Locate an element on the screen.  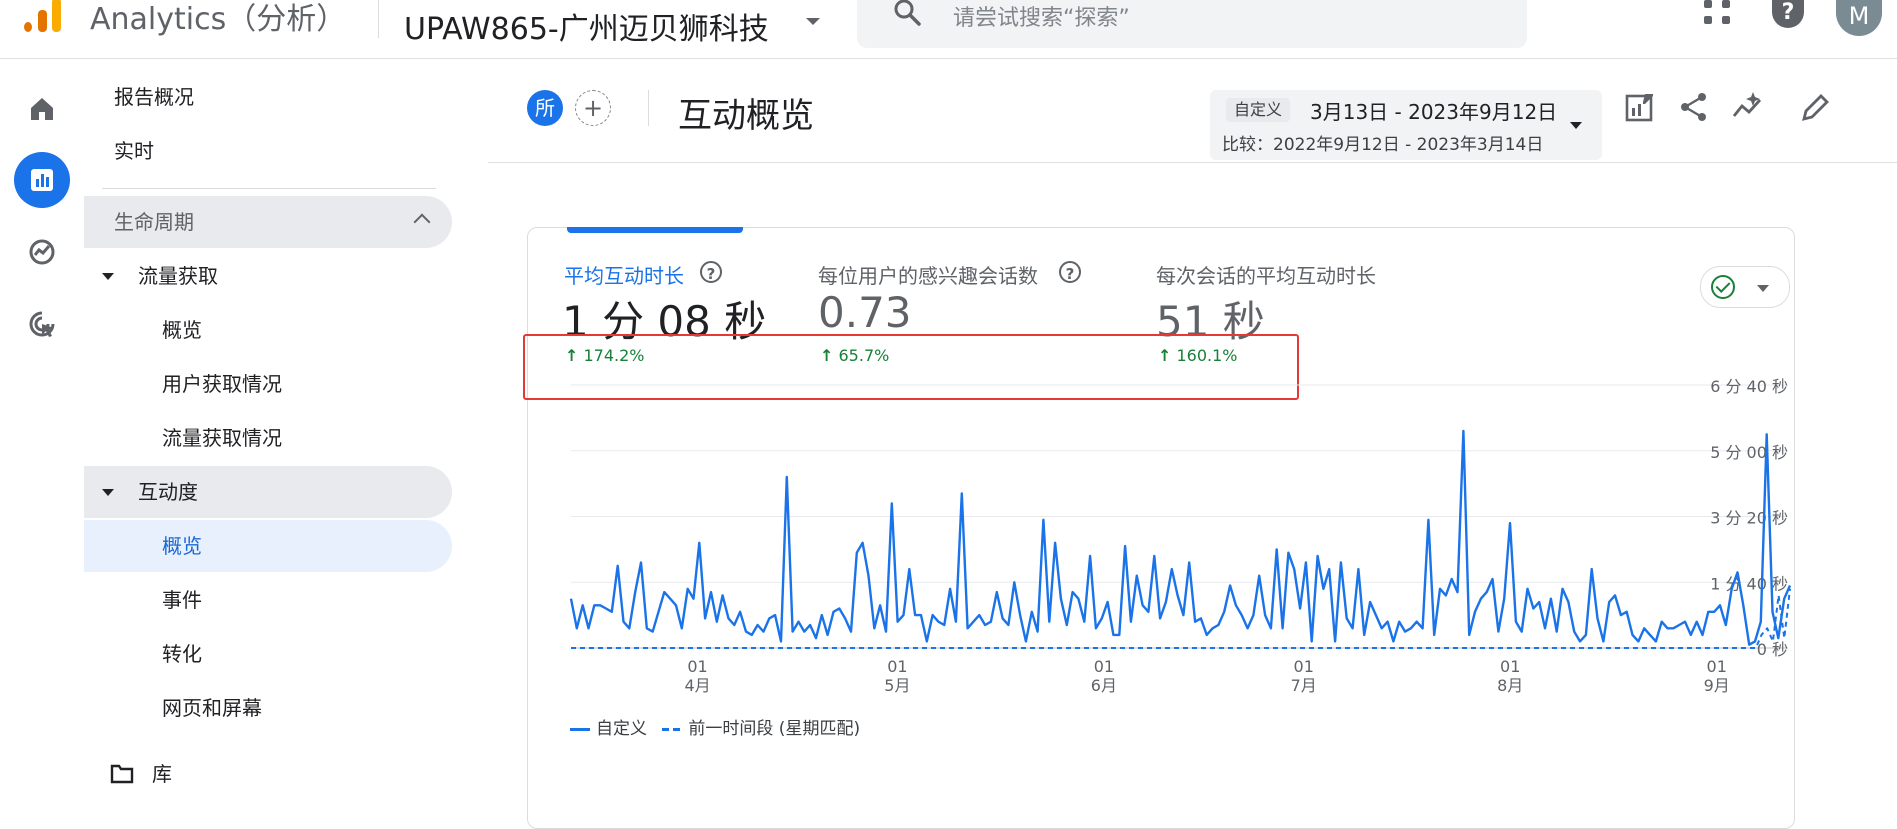
legend-current: 自定义 is located at coordinates (621, 729).